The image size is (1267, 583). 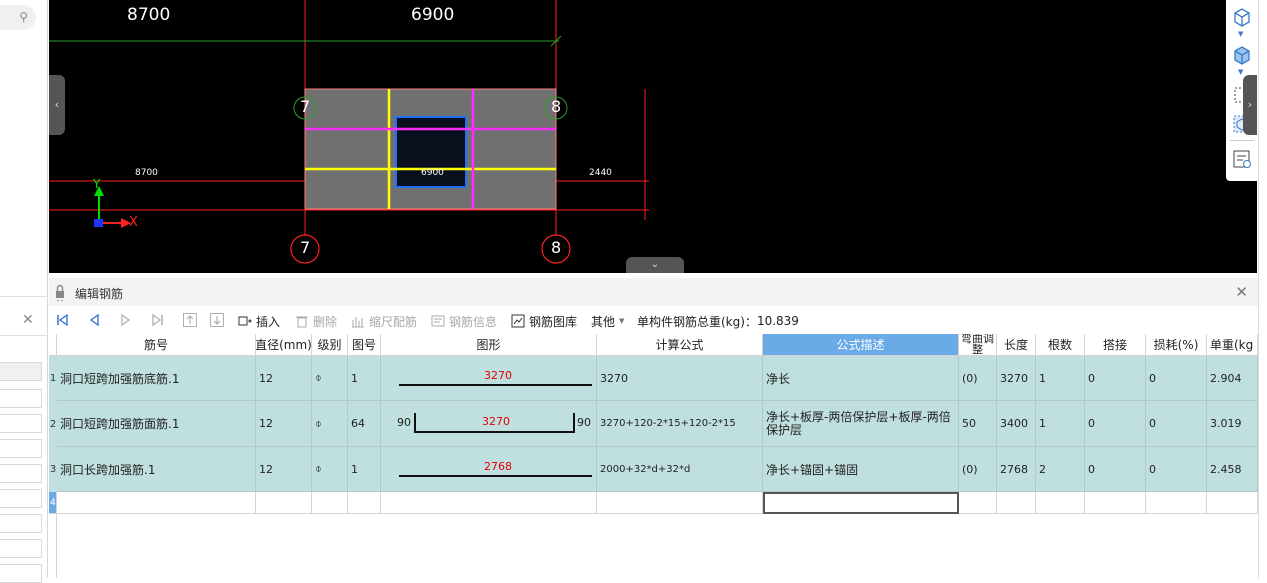 I want to click on other-menu: 其他 ▼, so click(x=607, y=321).